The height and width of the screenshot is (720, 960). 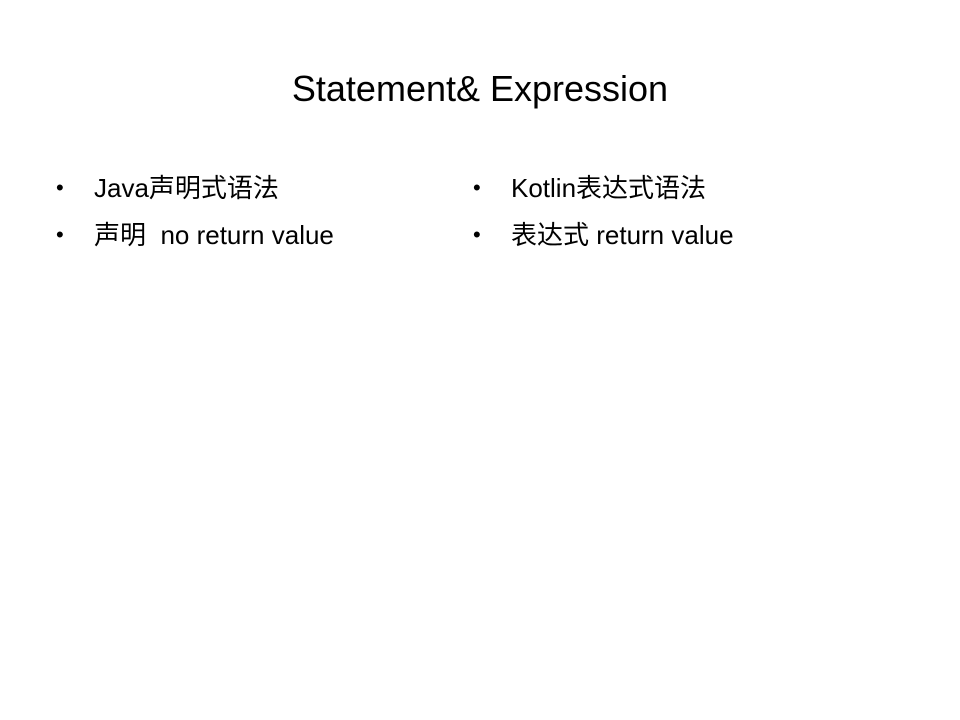 I want to click on list-item-text: Java声明式语法, so click(x=186, y=188).